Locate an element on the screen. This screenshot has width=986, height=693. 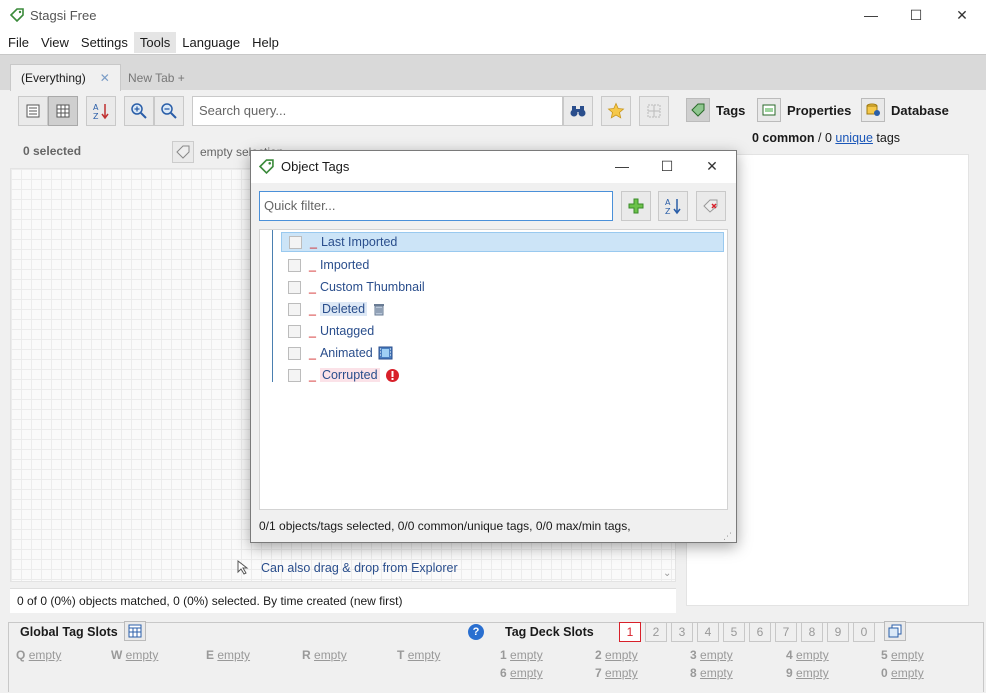
tag-row-last-imported: _ Last Imported is located at coordinates (502, 242).